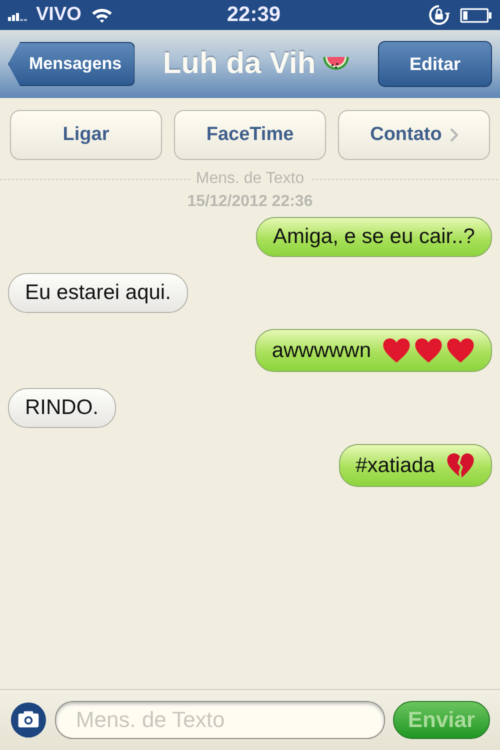 This screenshot has width=500, height=750. I want to click on battery-icon, so click(476, 15).